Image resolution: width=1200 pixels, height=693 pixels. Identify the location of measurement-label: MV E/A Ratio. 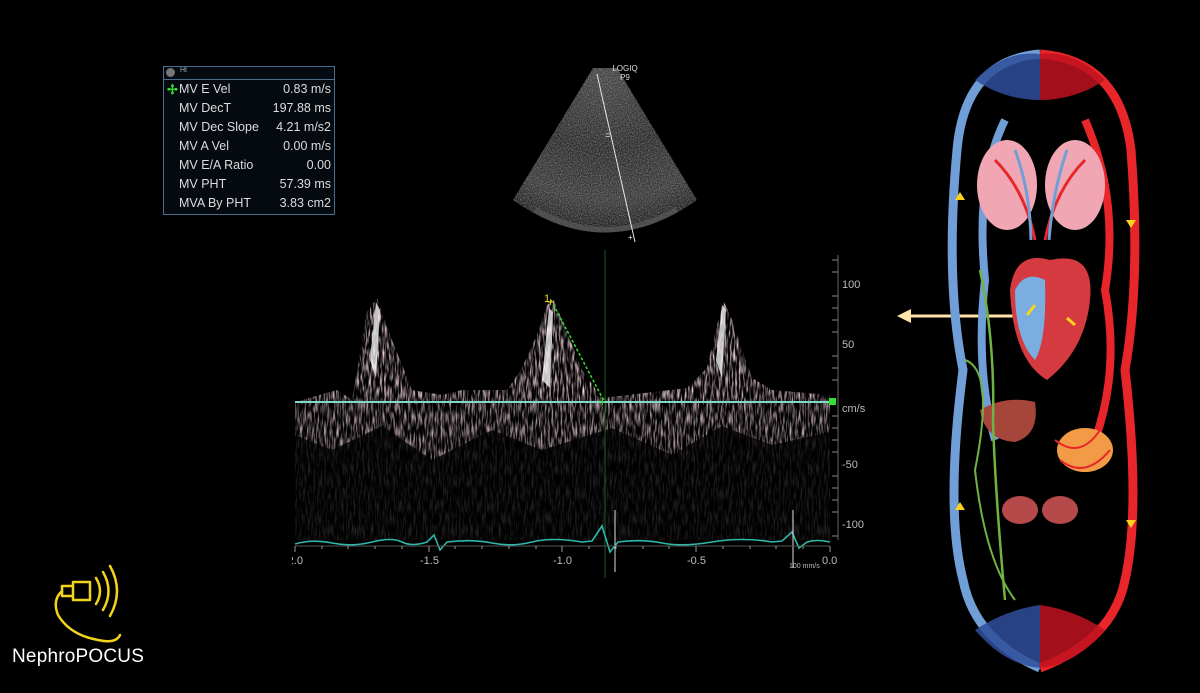
(216, 165).